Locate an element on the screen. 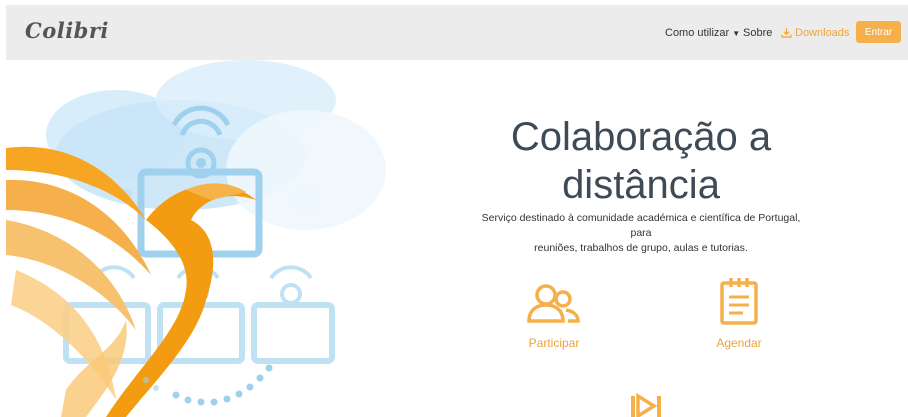  download-icon is located at coordinates (786, 34).